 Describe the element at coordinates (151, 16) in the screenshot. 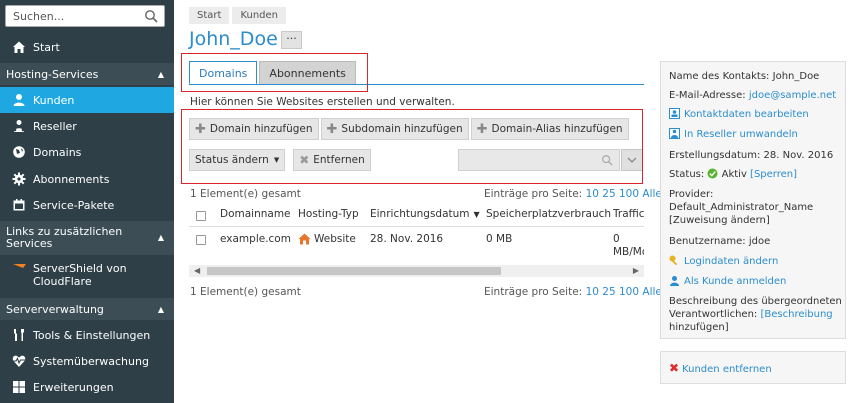

I see `search-icon` at that location.